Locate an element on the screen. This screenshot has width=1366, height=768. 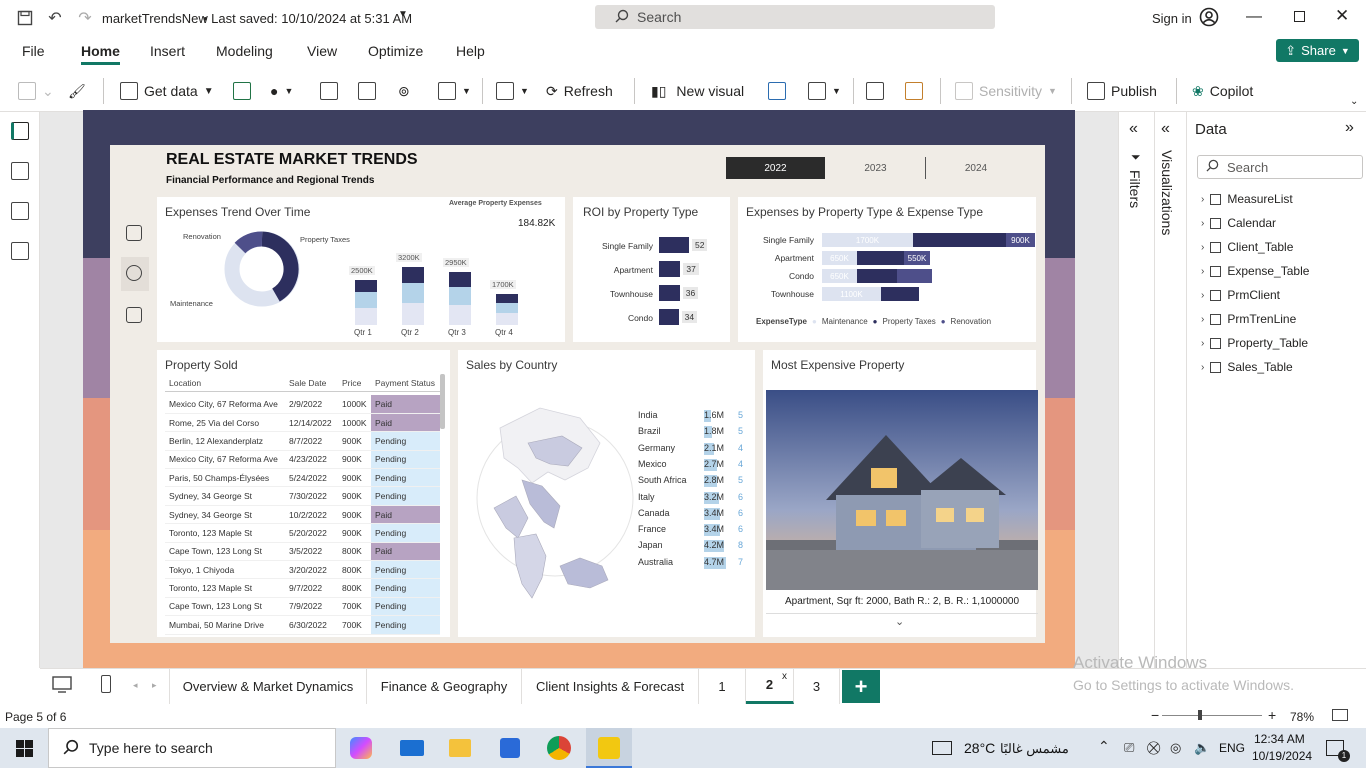
menu-file: File is located at coordinates (33, 51).